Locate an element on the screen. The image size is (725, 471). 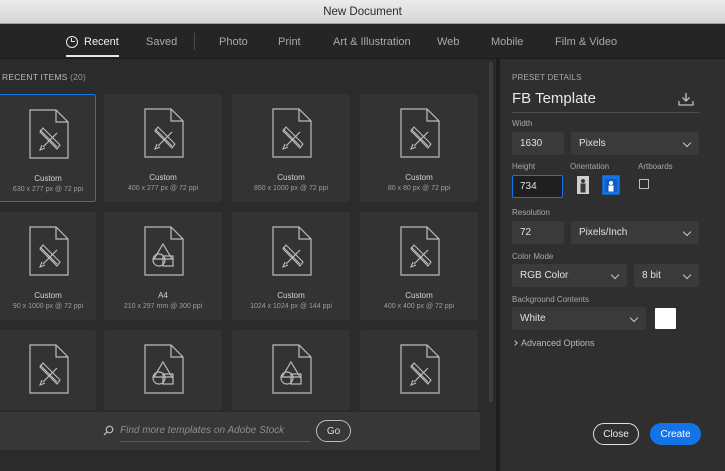
close-button: Close is located at coordinates (616, 434).